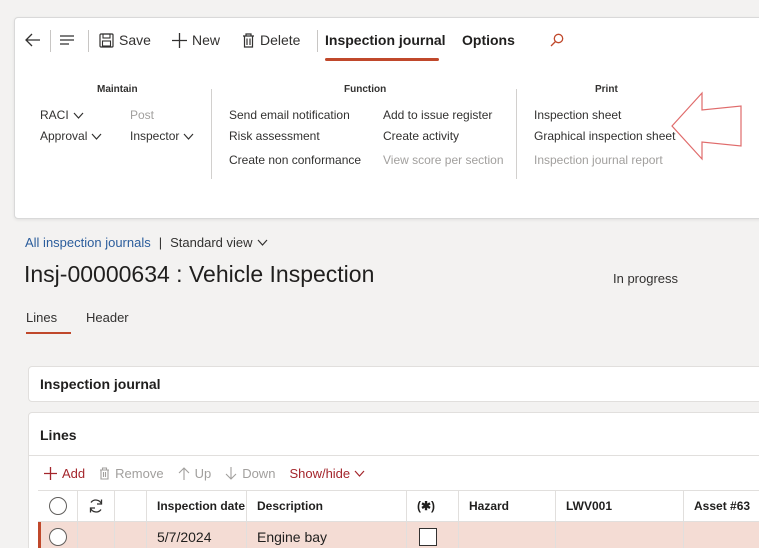 Image resolution: width=759 pixels, height=548 pixels. I want to click on new-button: New, so click(196, 40).